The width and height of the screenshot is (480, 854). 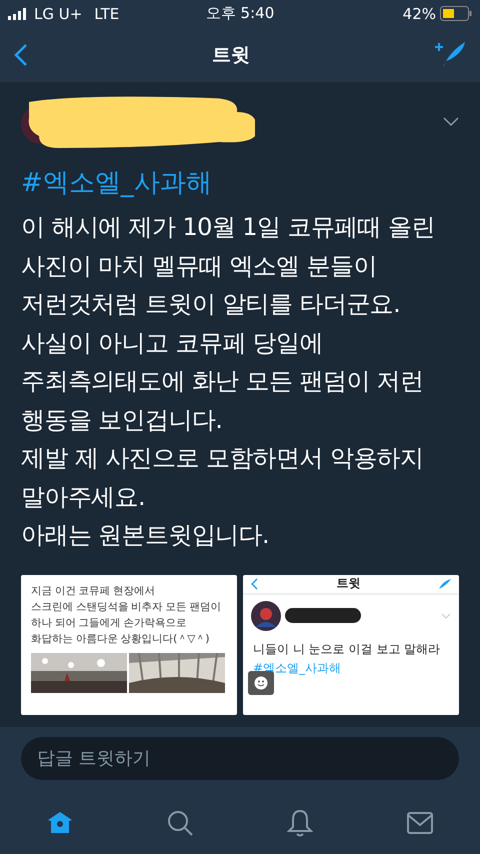 I want to click on post-text: 지금 이건 코뮤페 현장에서 스크린에 스탠딩석을 비추자 모든 팬덤이 하나 되어 그들에게 손가락욕으로 화답하는 아름다운 상황입니다(＾▽＾), so click(x=126, y=615).